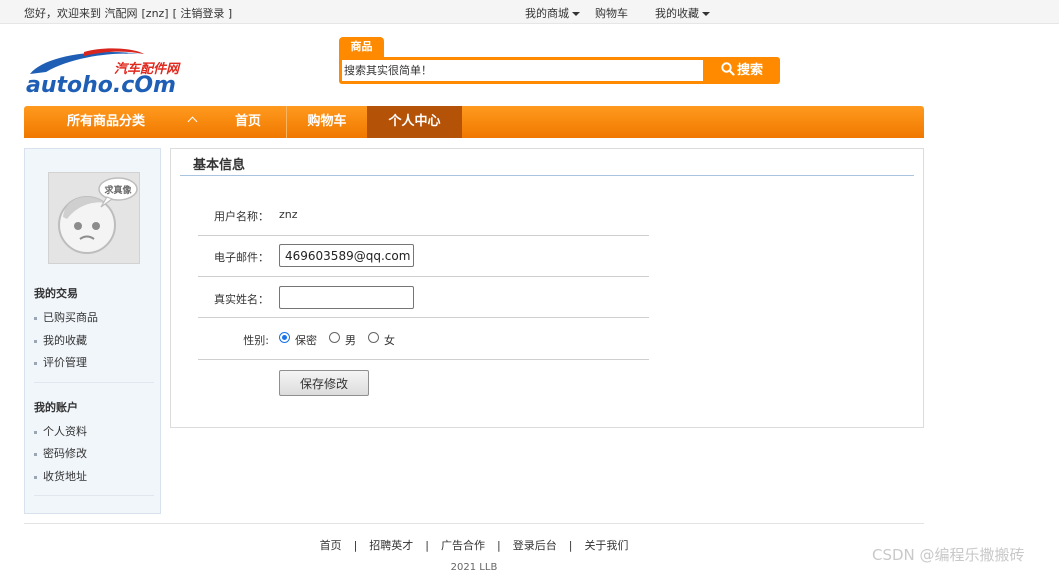 This screenshot has width=1059, height=574. I want to click on my-favorites-menu: 我的收藏, so click(682, 13).